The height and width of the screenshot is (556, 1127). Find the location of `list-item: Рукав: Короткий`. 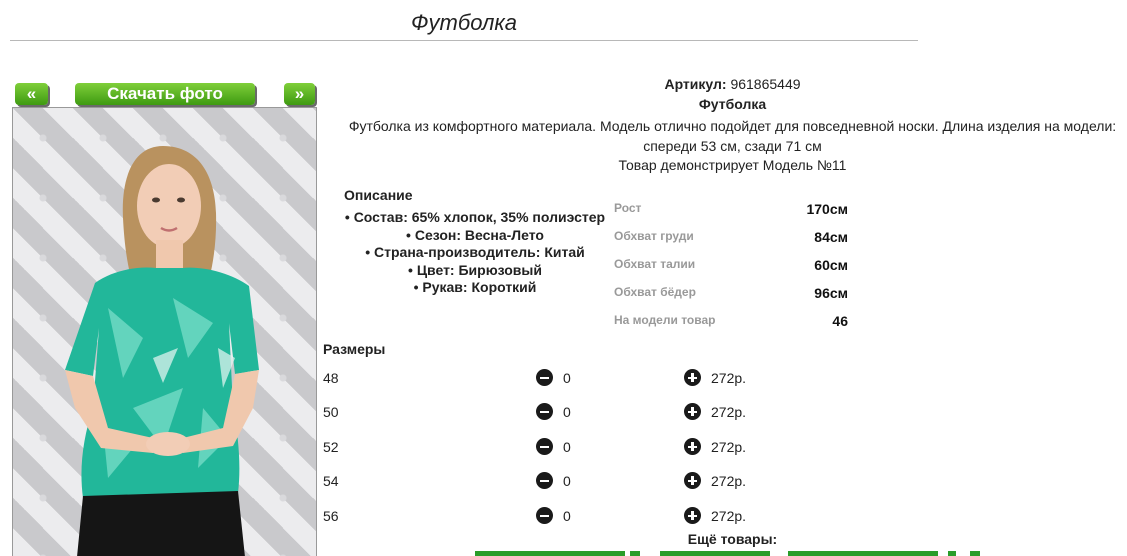

list-item: Рукав: Короткий is located at coordinates (475, 288).